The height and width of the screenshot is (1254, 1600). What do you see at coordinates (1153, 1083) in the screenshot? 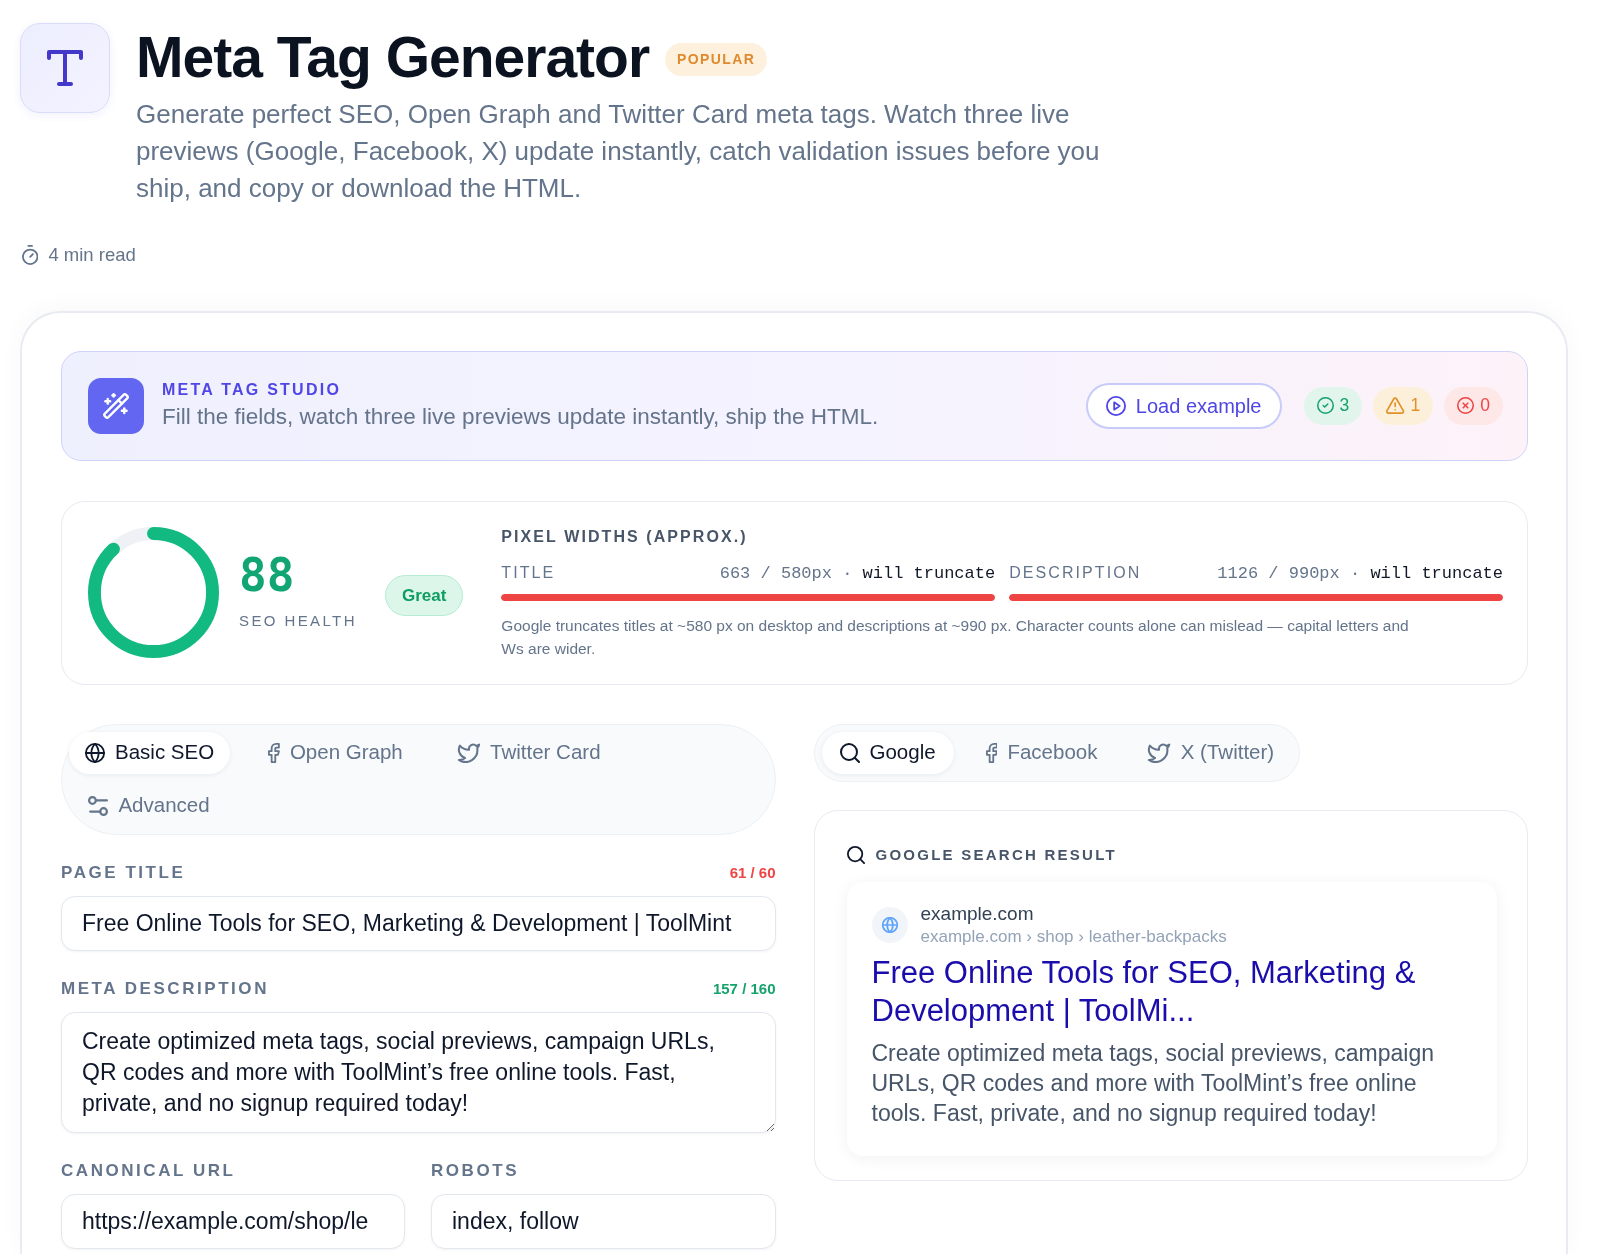
I see `result-description: Create optimized meta tags, social previews, campaign URLs, QR codes and more with ToolMint’s free online tools. Fast, private, and no signup required today!` at bounding box center [1153, 1083].